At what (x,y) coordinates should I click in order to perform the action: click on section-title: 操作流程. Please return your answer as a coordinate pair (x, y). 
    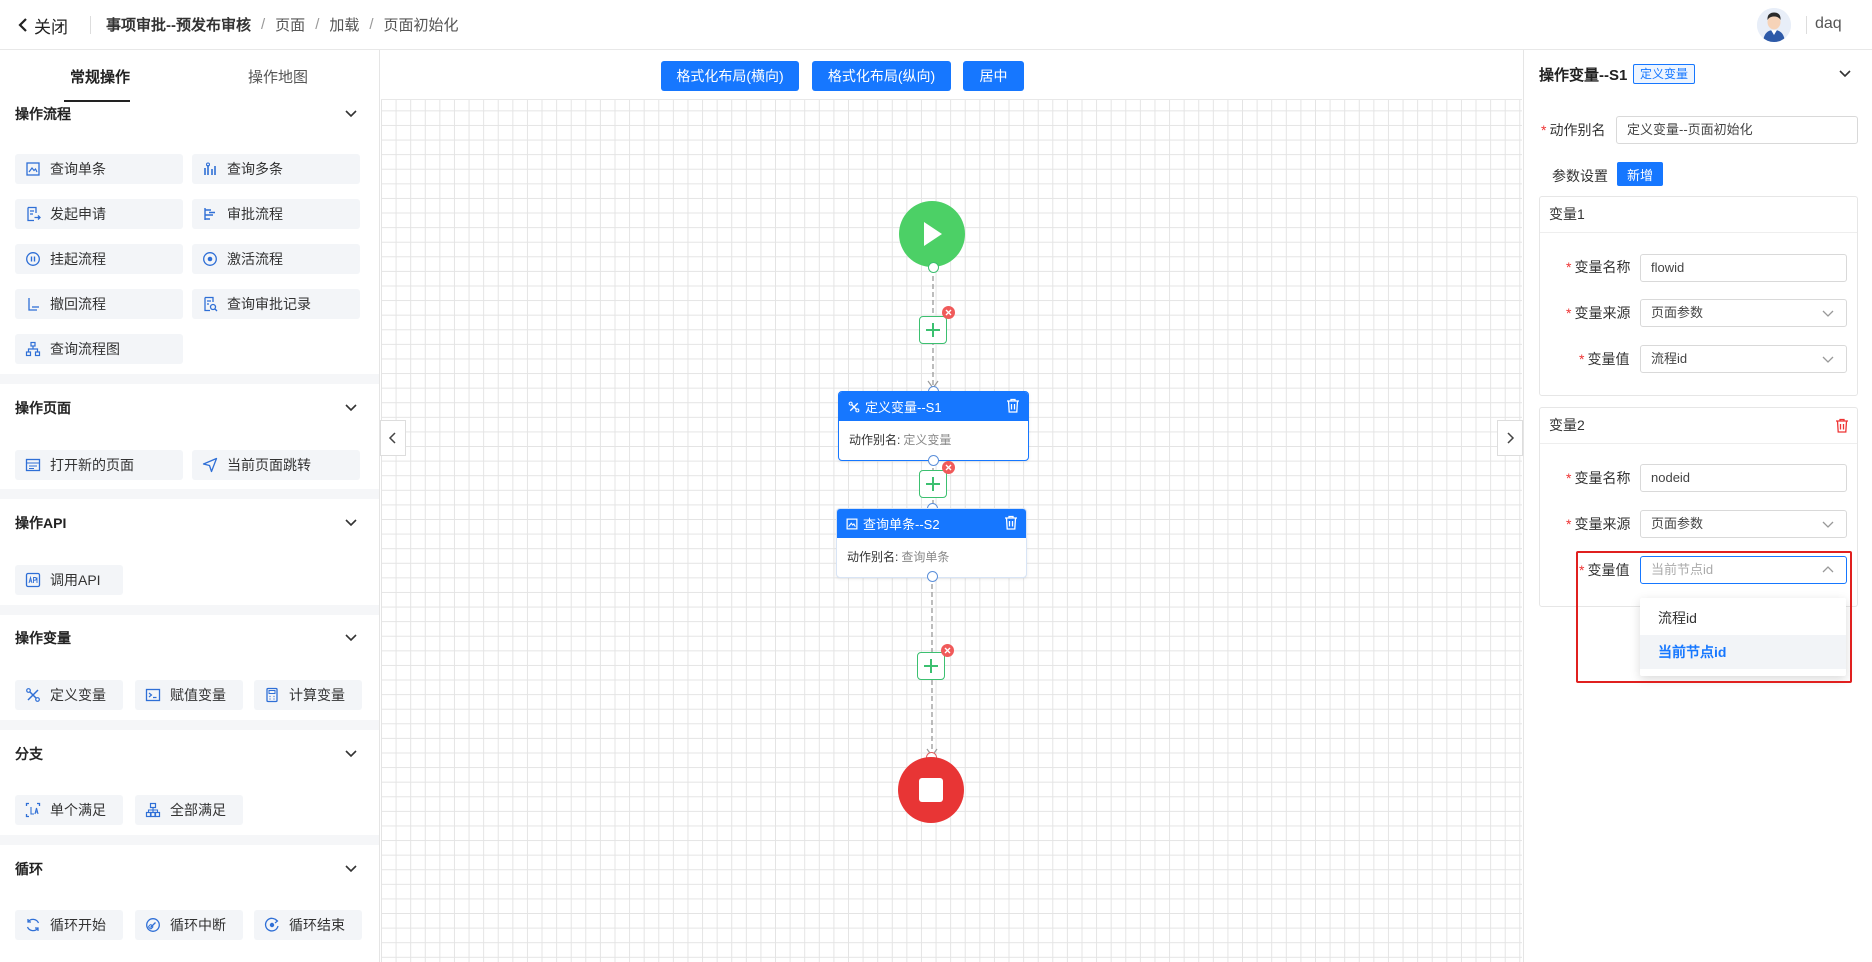
    Looking at the image, I should click on (43, 114).